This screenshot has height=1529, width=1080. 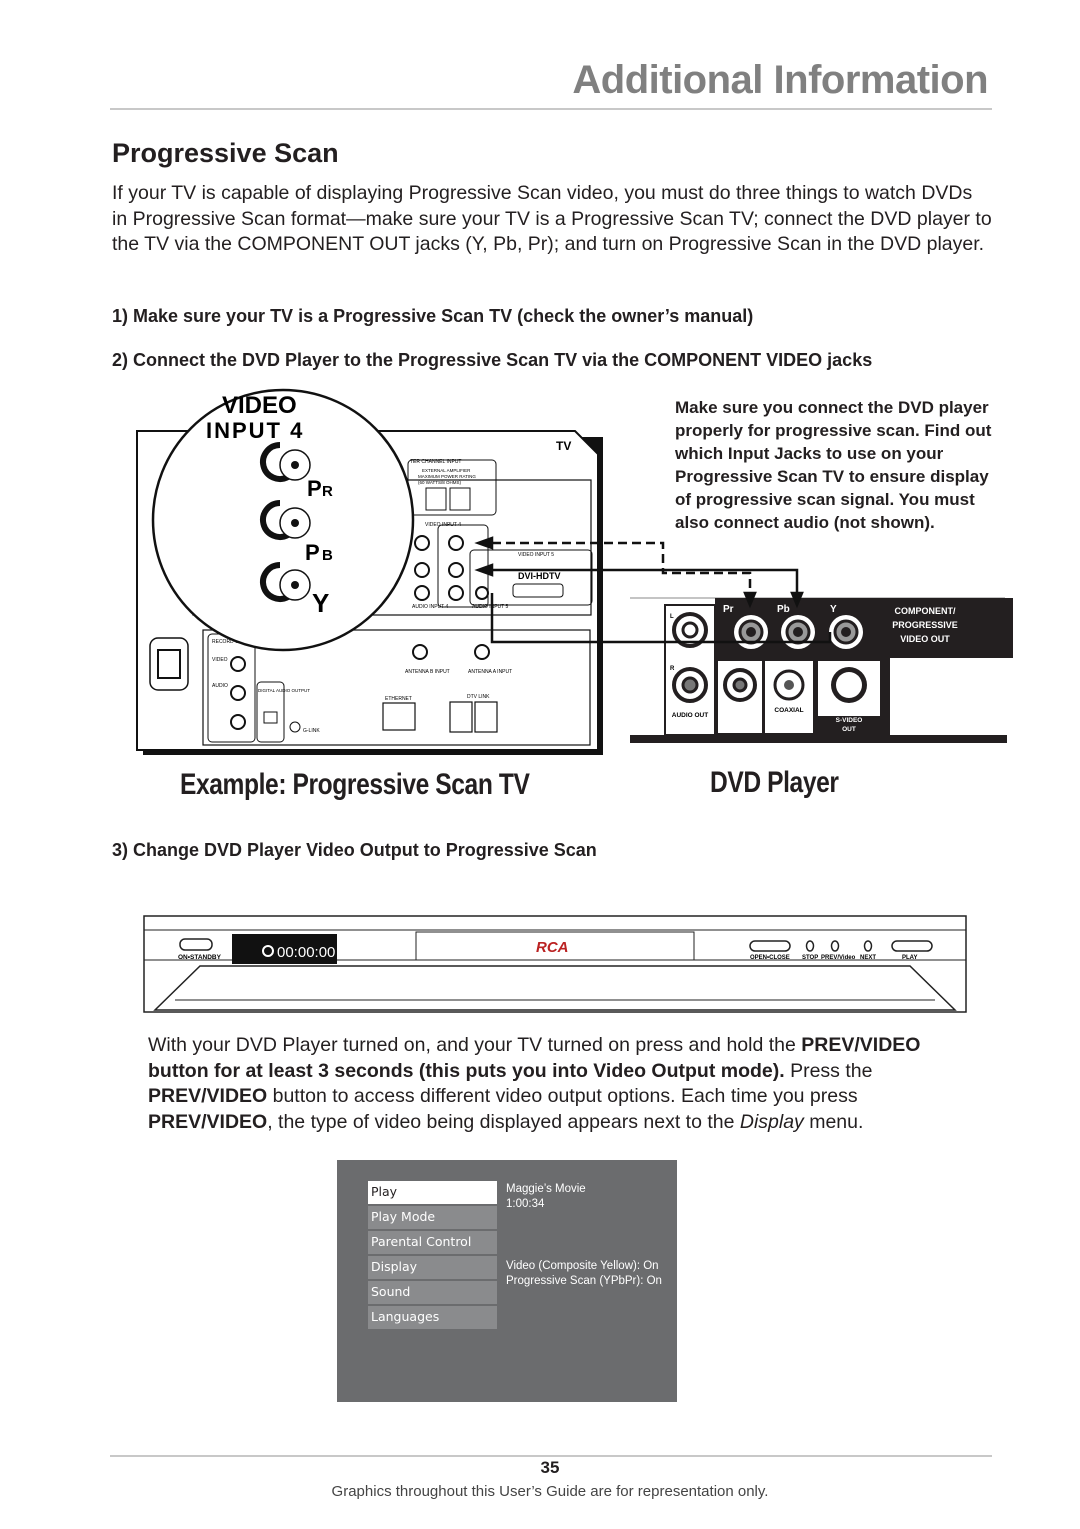 I want to click on glink-label: G-LINK, so click(x=311, y=731).